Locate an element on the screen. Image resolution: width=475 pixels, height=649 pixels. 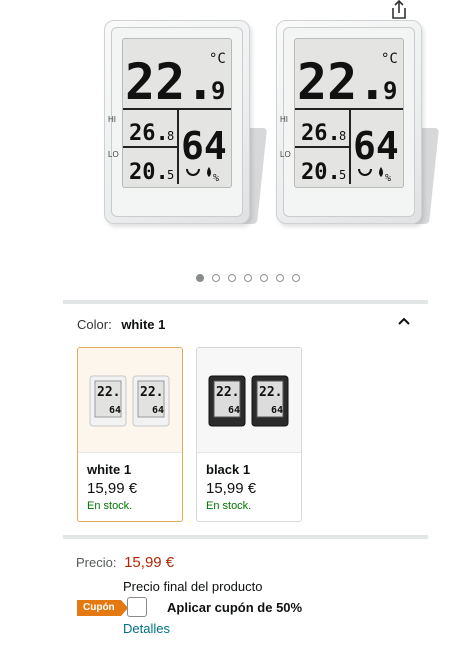
chevron-up-icon is located at coordinates (404, 321).